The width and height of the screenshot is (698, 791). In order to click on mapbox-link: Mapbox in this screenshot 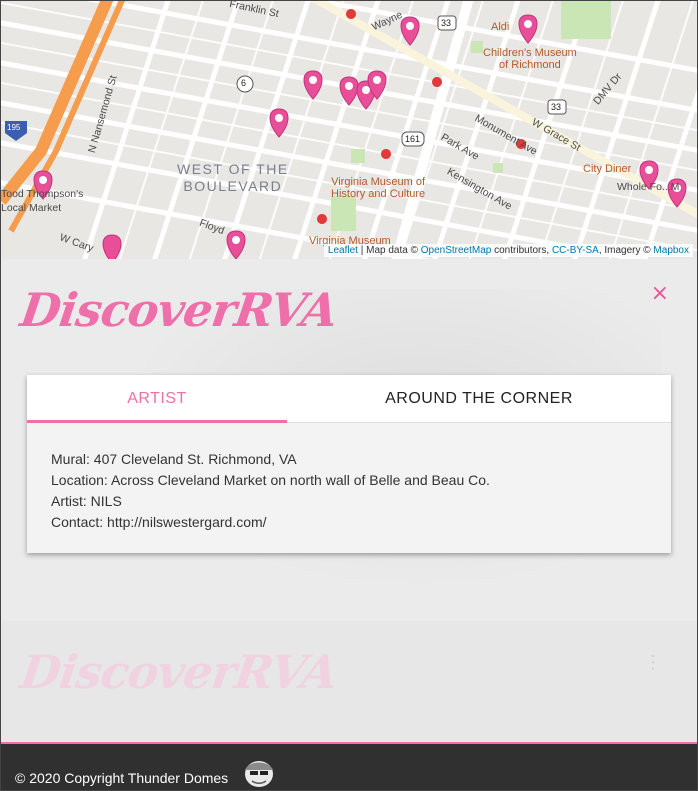, I will do `click(671, 250)`.